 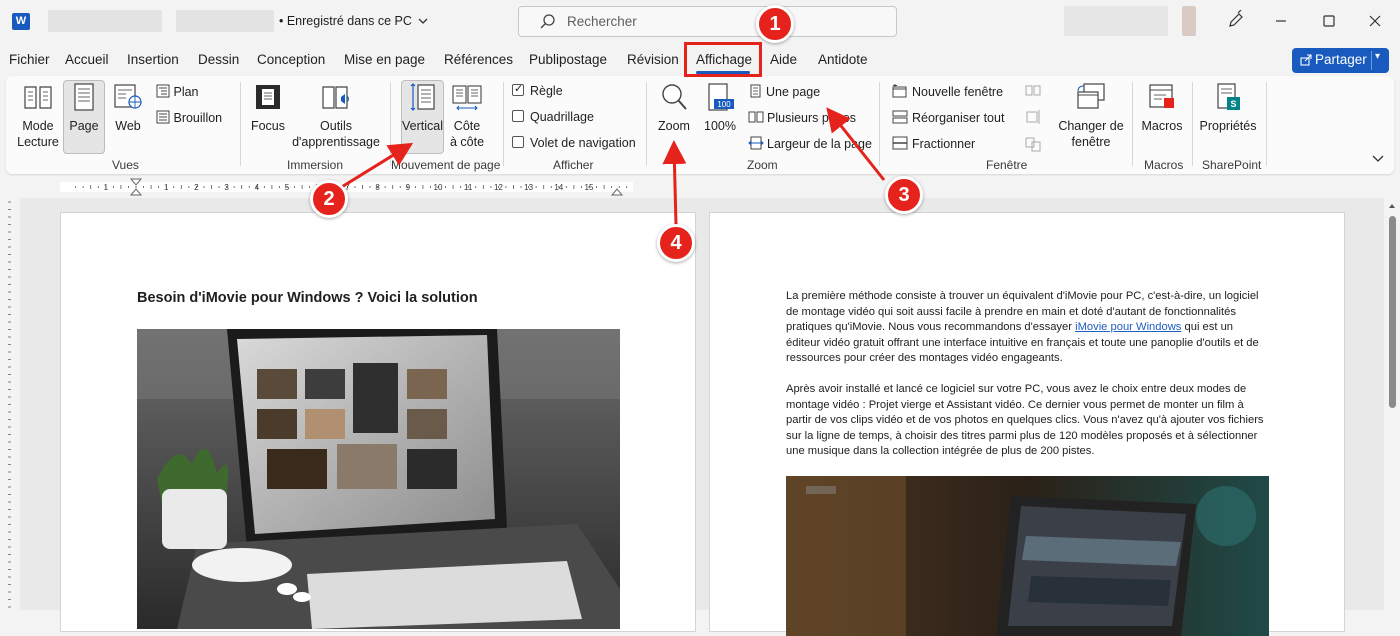 I want to click on avatar, so click(x=1189, y=21).